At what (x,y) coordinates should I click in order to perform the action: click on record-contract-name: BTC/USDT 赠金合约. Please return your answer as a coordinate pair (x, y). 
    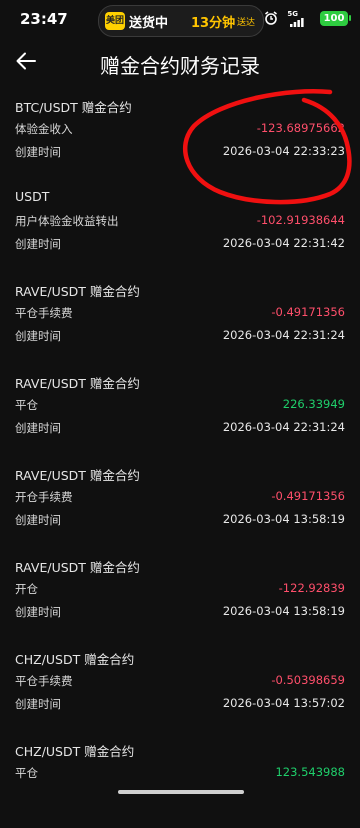
    Looking at the image, I should click on (73, 107).